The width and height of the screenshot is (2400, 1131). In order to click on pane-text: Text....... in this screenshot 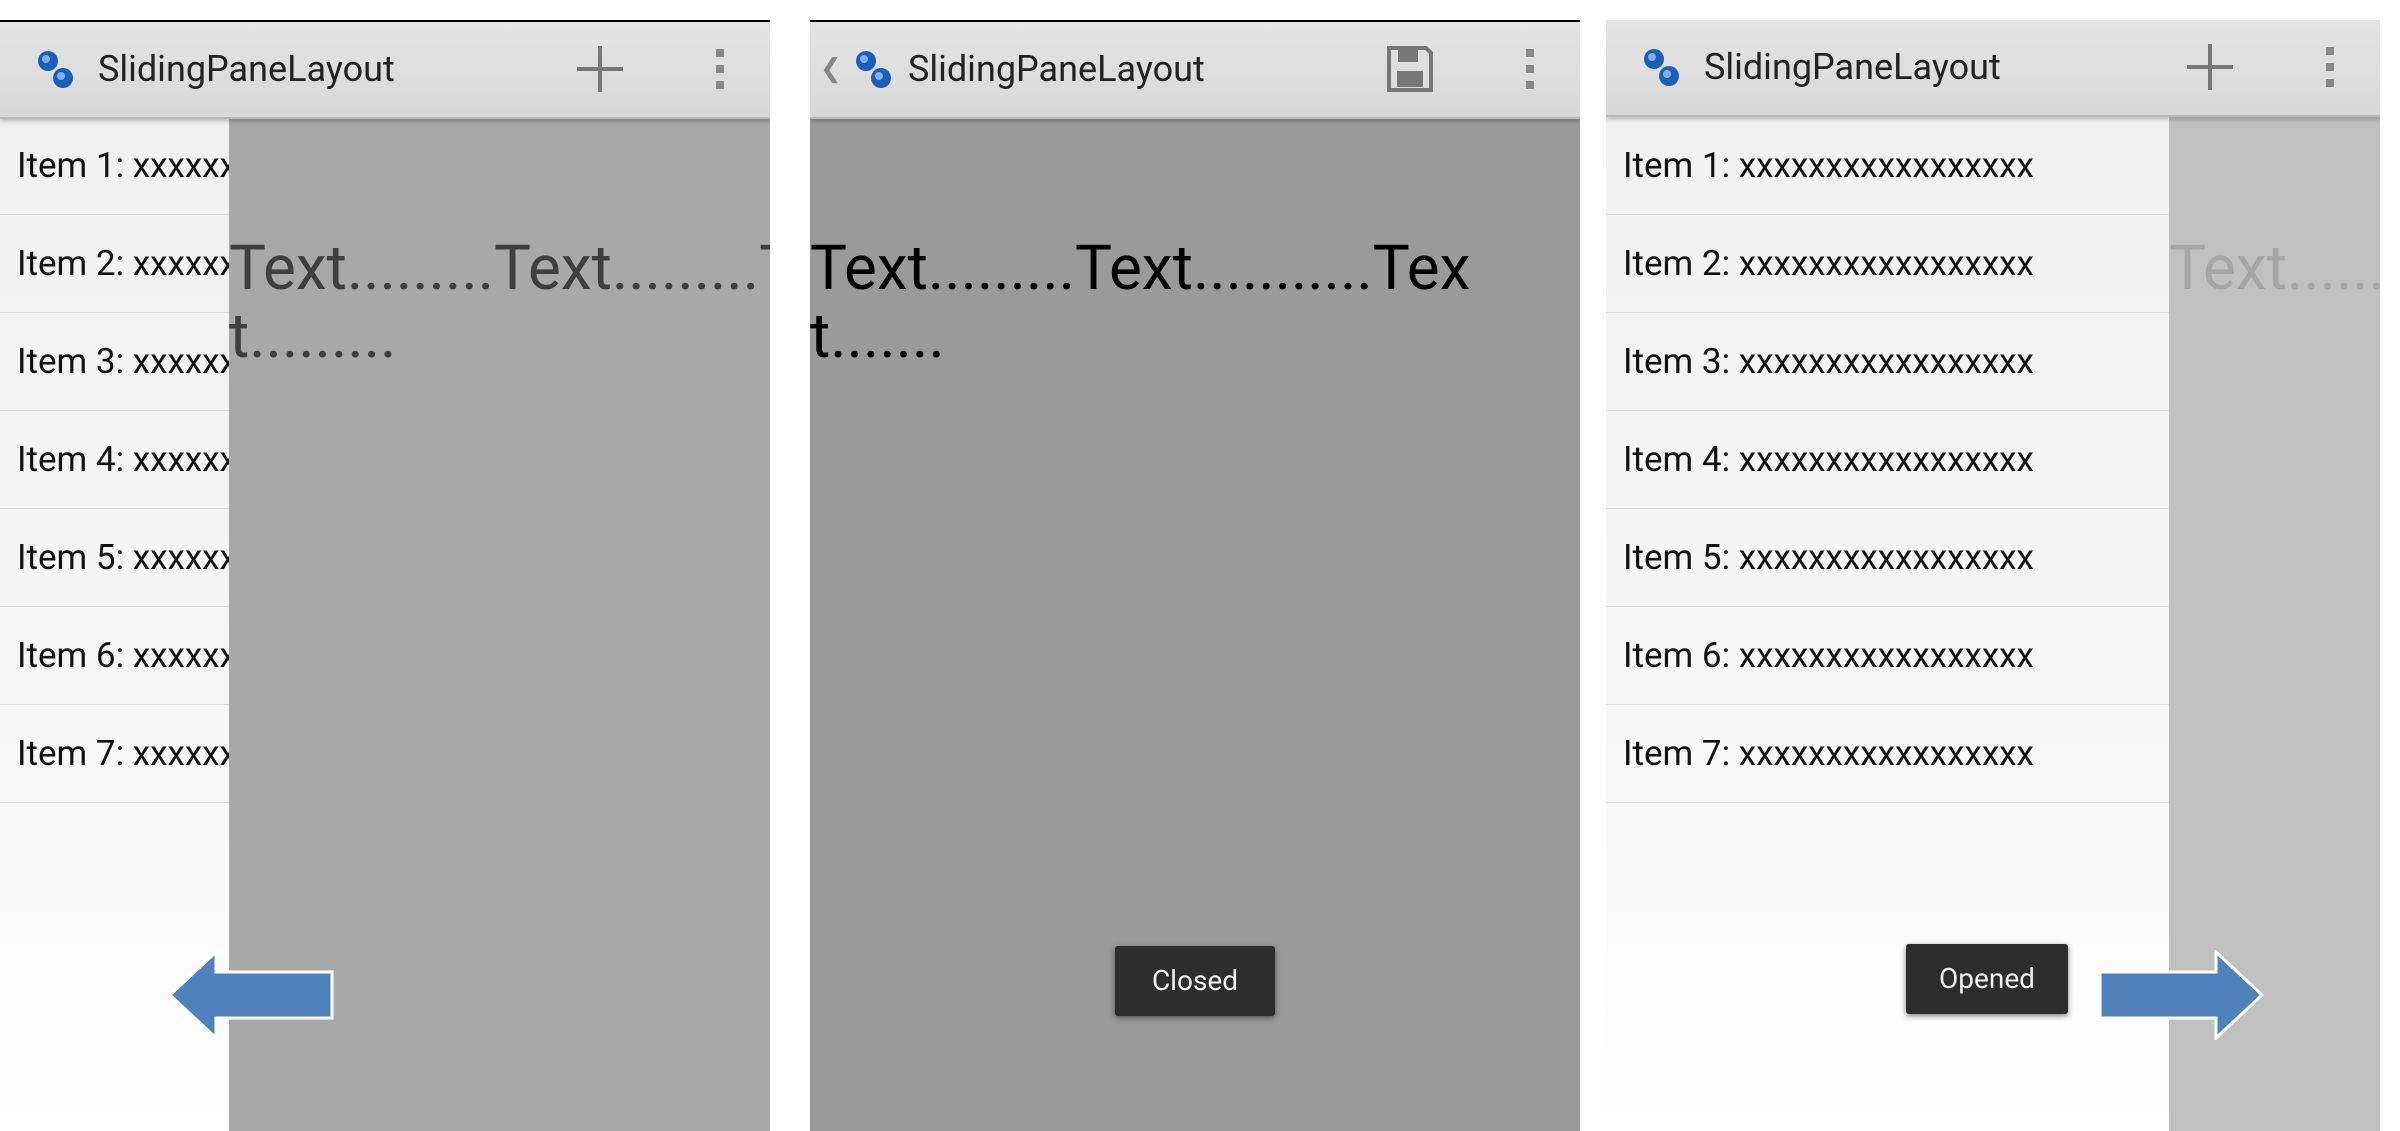, I will do `click(2274, 268)`.